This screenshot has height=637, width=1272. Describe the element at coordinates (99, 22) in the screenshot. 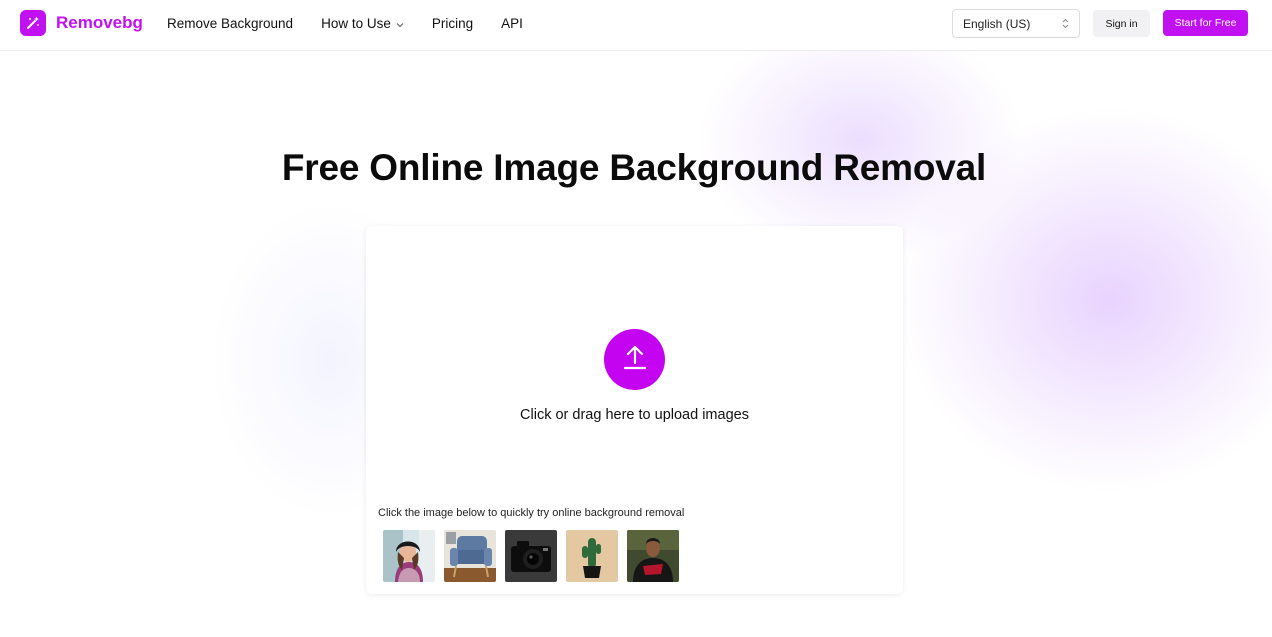

I see `brand-name: Removebg` at that location.